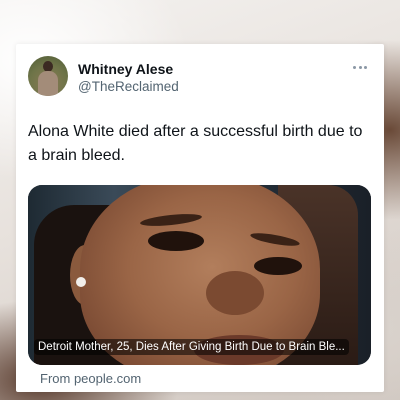 This screenshot has width=400, height=400. I want to click on avatar, so click(48, 76).